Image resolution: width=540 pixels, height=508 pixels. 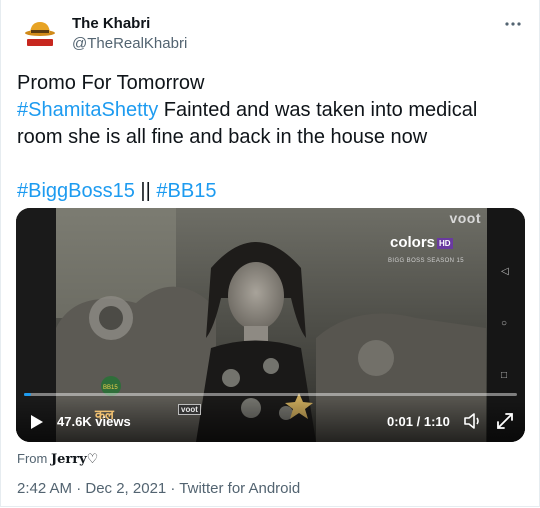 I want to click on video-progress-fill, so click(x=27, y=394).